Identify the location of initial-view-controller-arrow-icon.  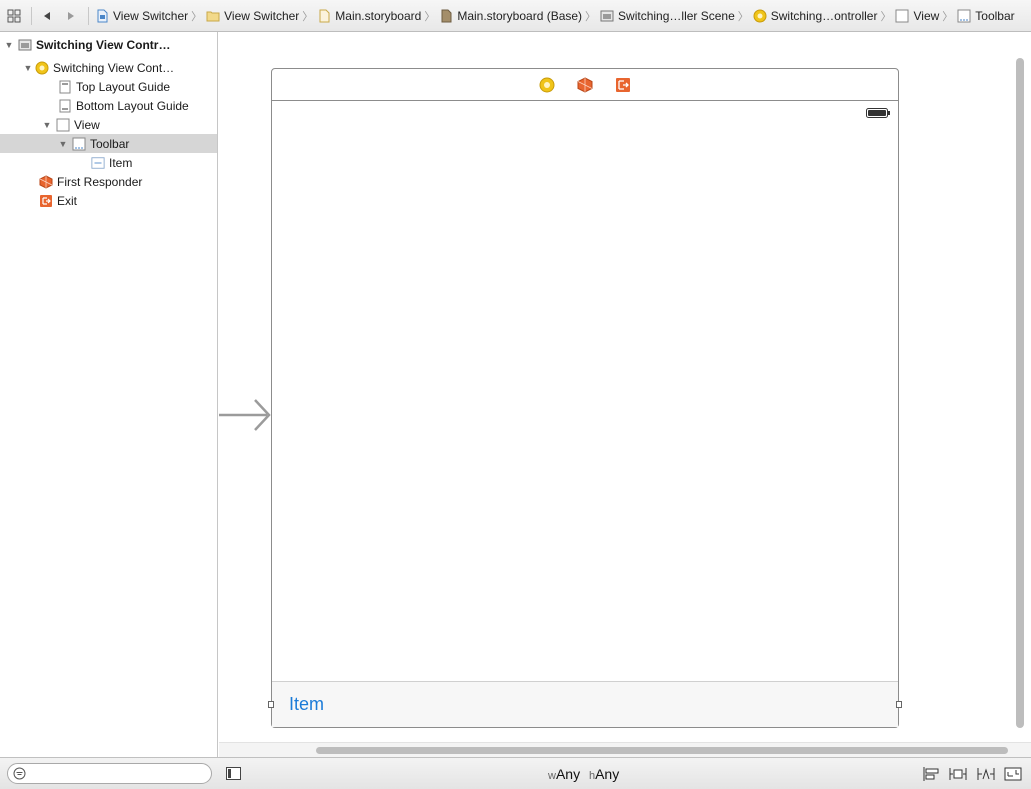
(245, 415).